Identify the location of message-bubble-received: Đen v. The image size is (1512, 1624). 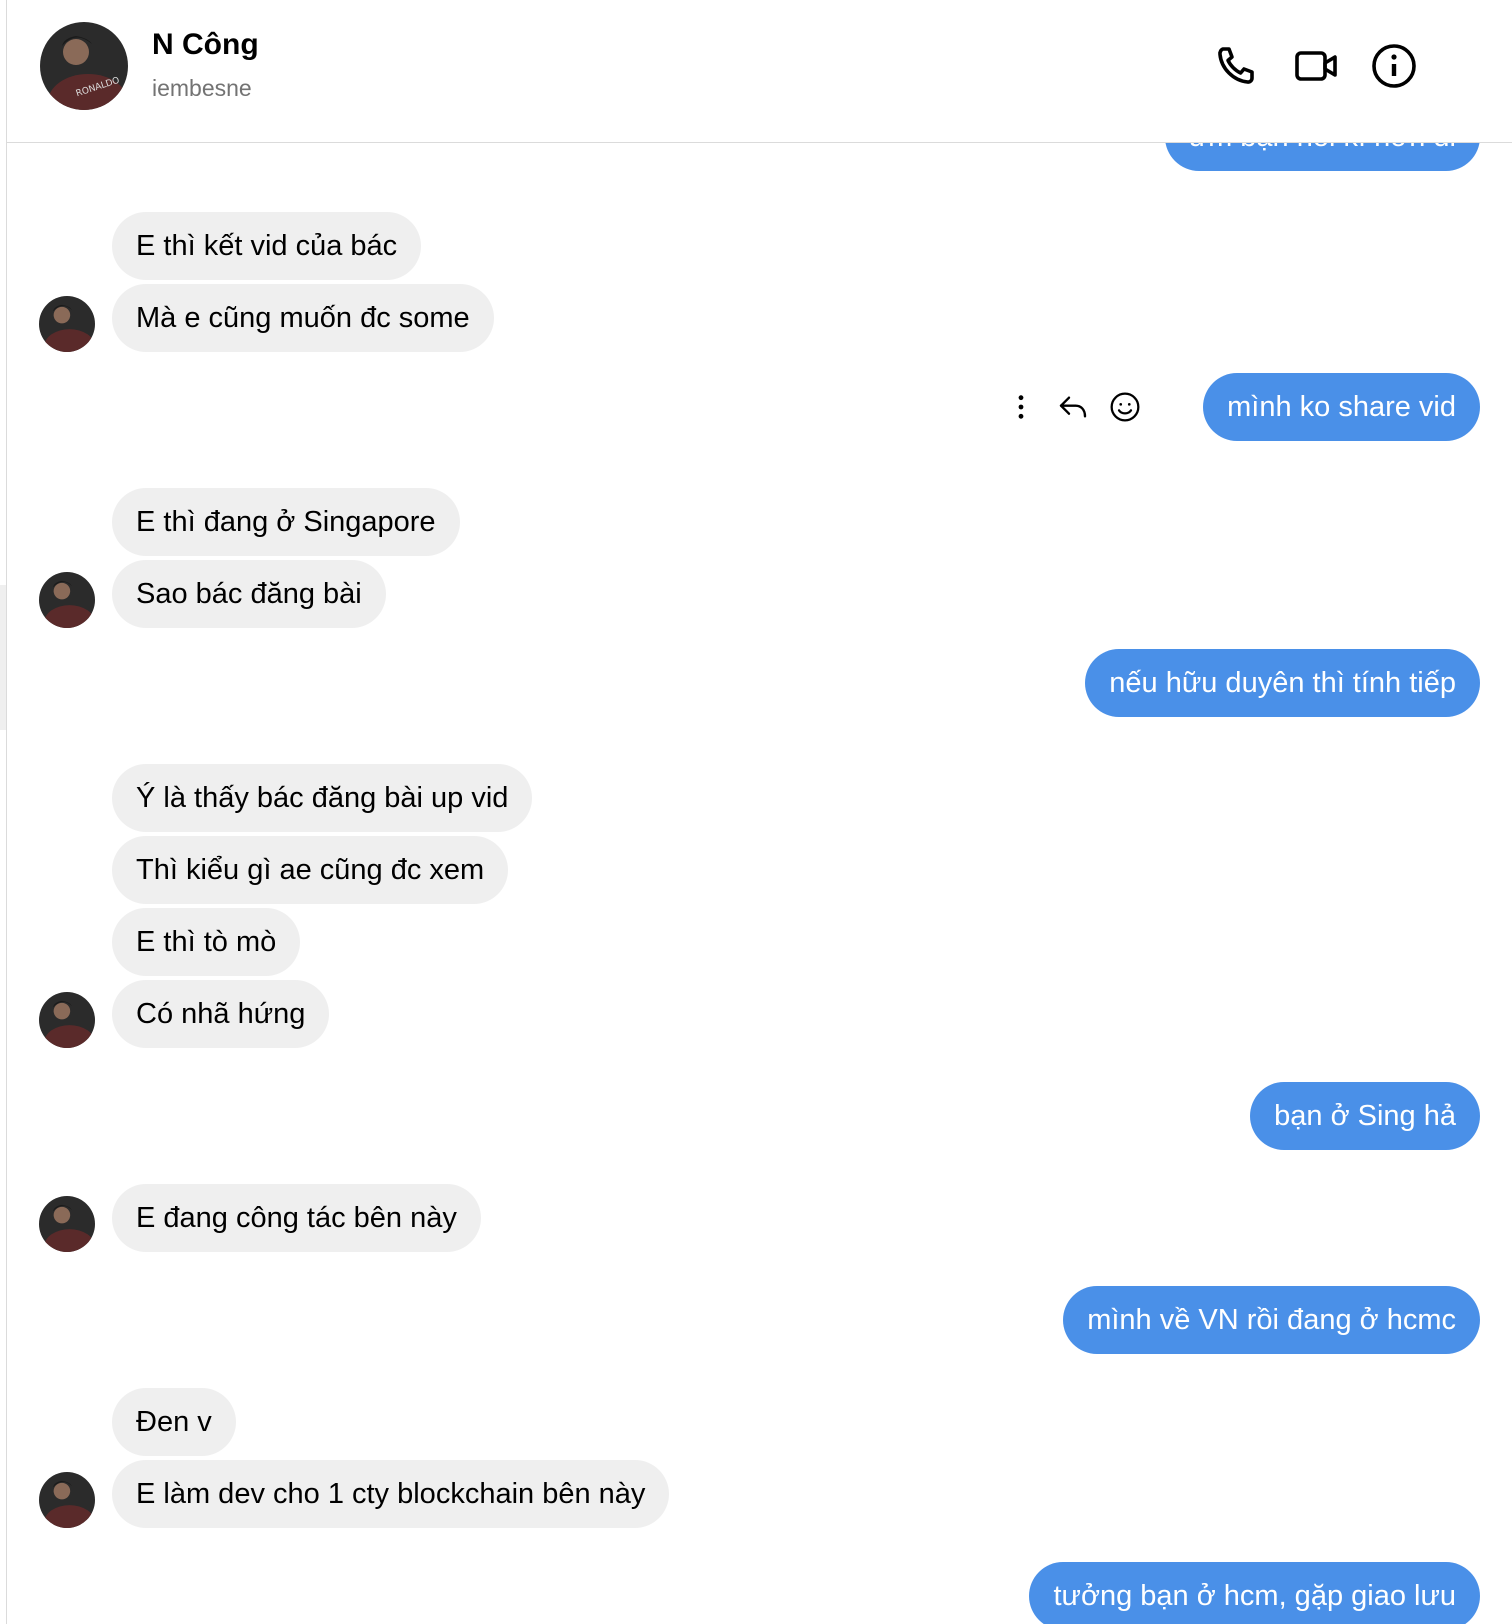
(174, 1422).